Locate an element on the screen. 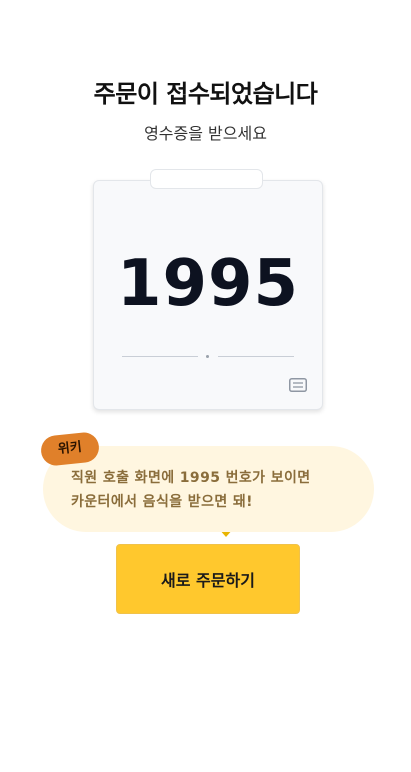 The height and width of the screenshot is (772, 411). ticket-divider is located at coordinates (208, 357).